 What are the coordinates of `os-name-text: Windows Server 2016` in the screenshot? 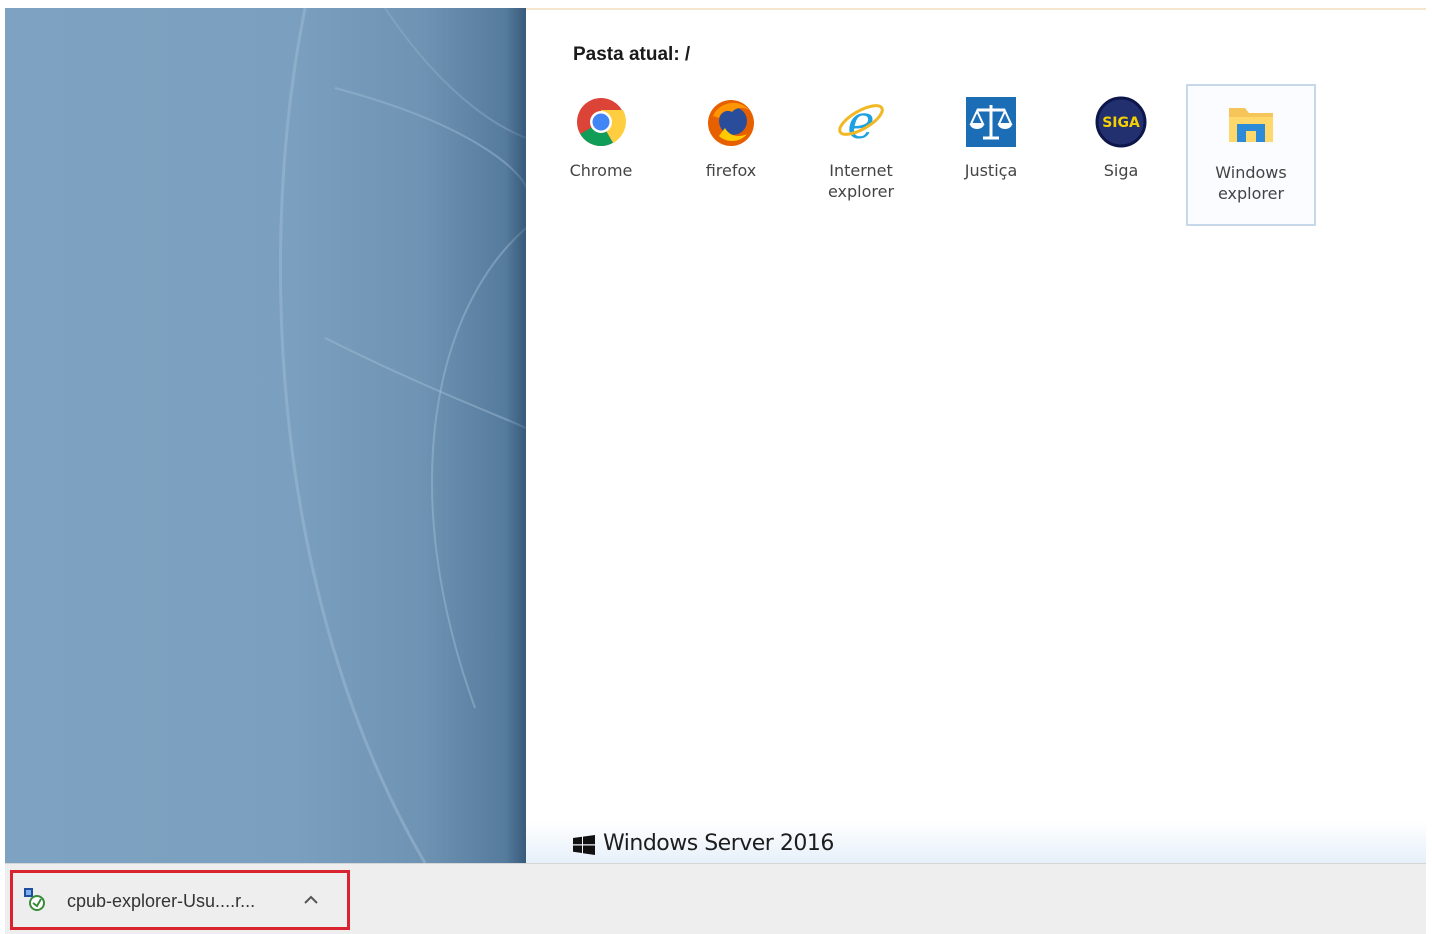 It's located at (718, 843).